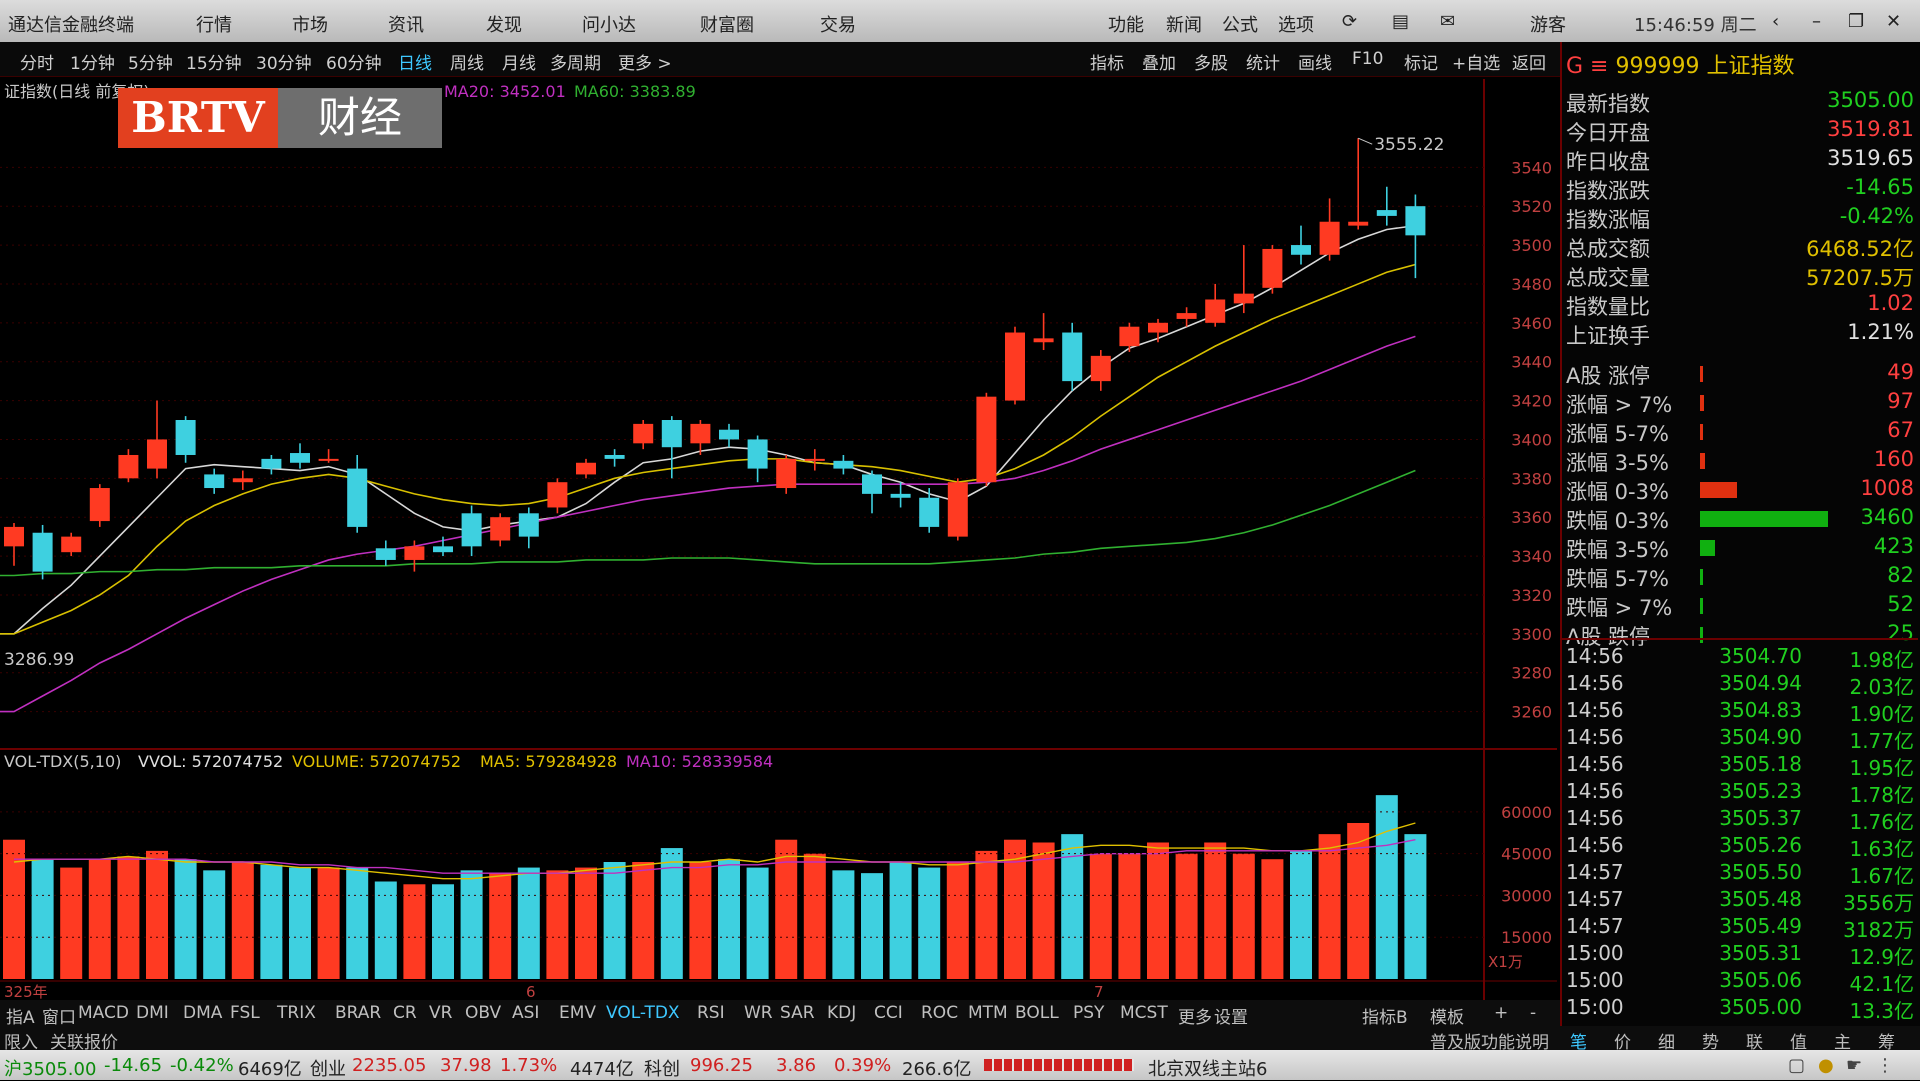 The image size is (1920, 1081). What do you see at coordinates (575, 61) in the screenshot?
I see `period-multi: 多周期` at bounding box center [575, 61].